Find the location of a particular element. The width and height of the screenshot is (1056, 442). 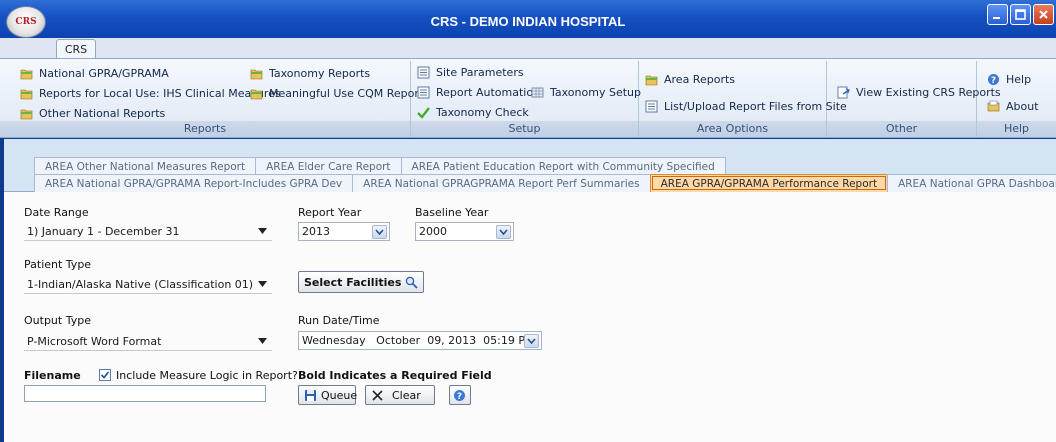

group-label-reports: Reports is located at coordinates (205, 129).